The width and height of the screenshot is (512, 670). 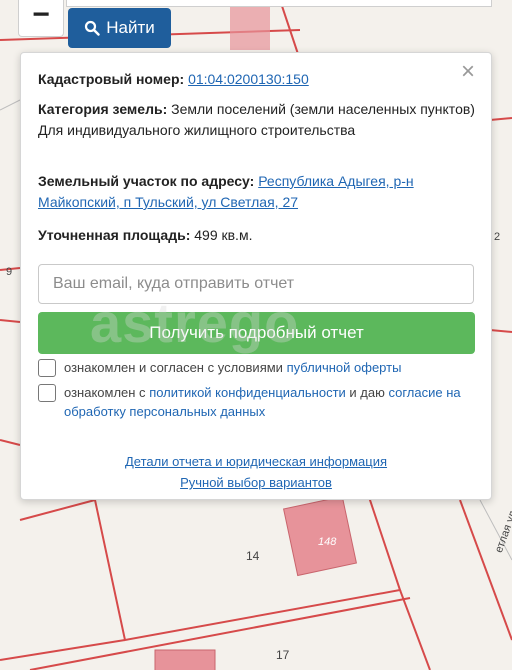 I want to click on search-input, so click(x=279, y=3).